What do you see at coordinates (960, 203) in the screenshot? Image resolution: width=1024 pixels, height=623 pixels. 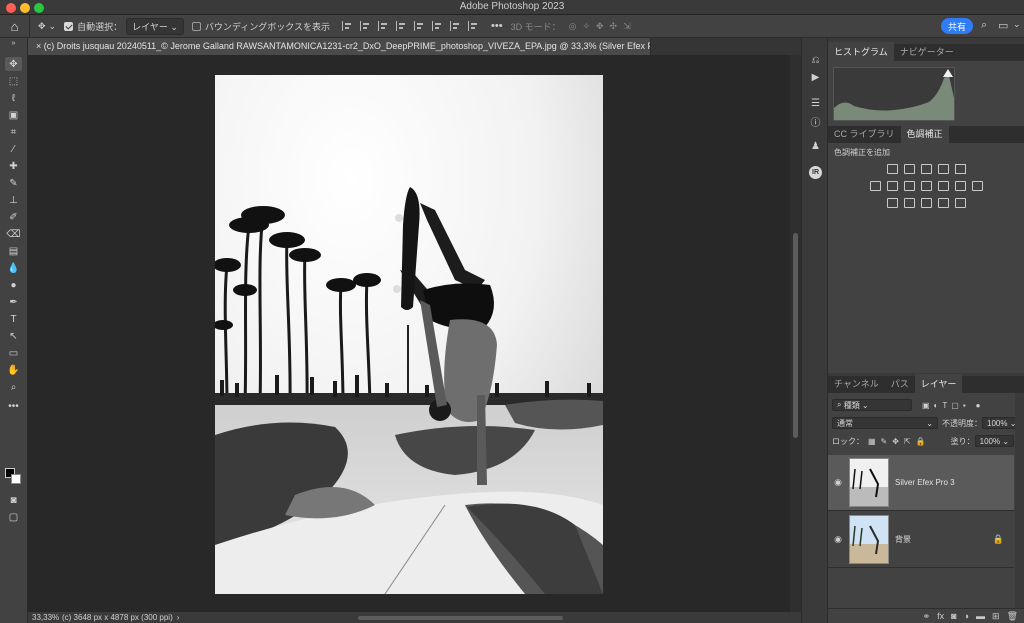 I see `gradient-map-icon` at bounding box center [960, 203].